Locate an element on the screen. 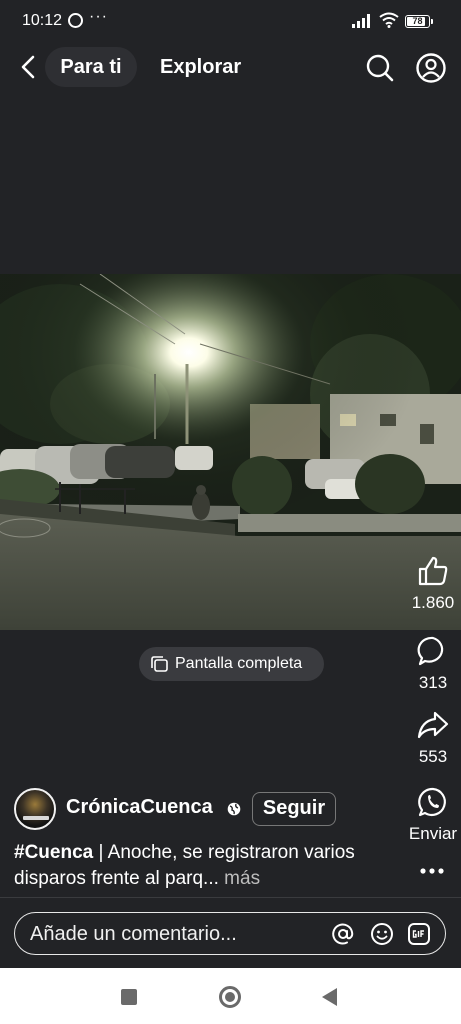 The image size is (461, 1024). home-icon is located at coordinates (230, 997).